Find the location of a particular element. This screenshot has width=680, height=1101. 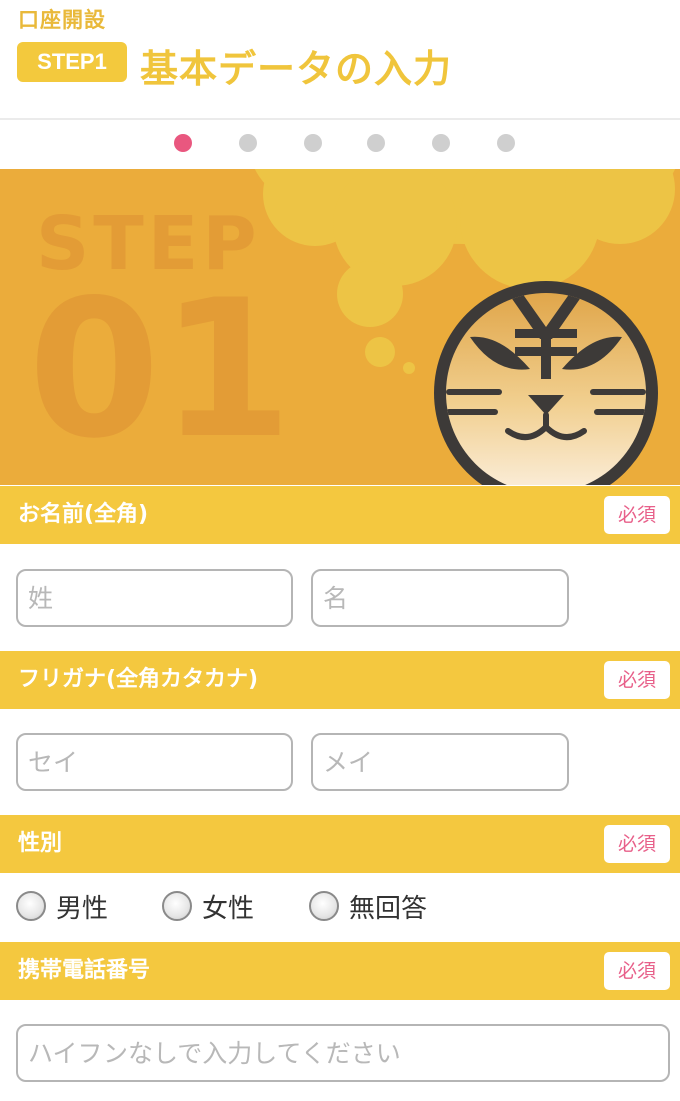

section-header-gender: 性別 必須 is located at coordinates (340, 844).